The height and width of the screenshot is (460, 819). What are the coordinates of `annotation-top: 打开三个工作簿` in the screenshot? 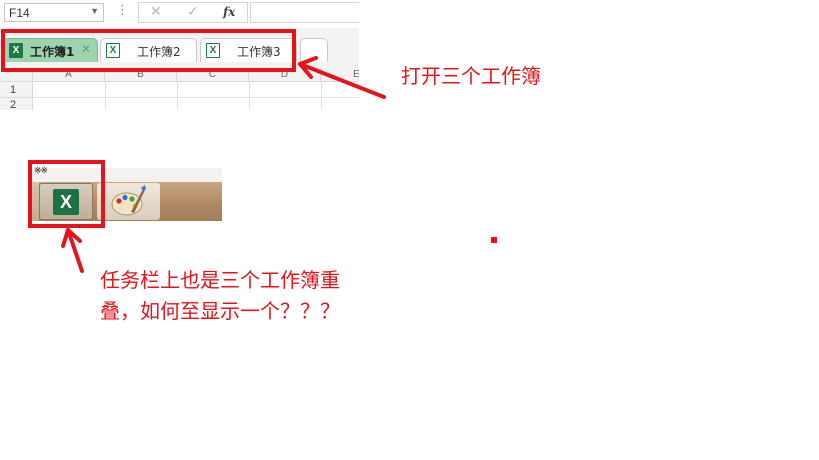 It's located at (471, 76).